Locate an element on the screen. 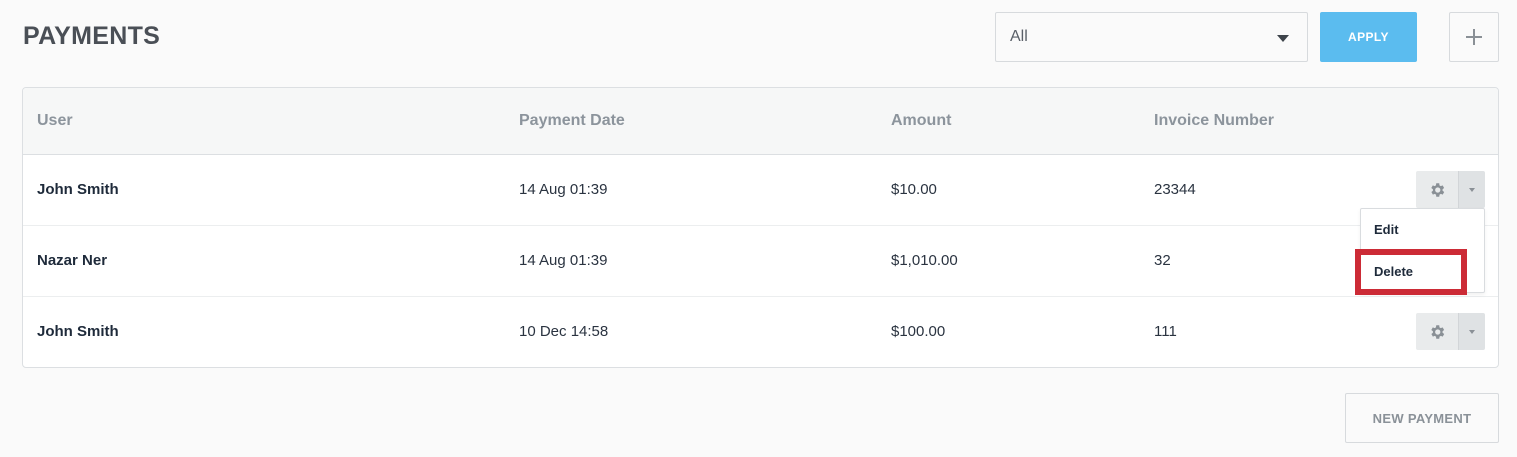 This screenshot has width=1517, height=457. plus-icon is located at coordinates (1474, 37).